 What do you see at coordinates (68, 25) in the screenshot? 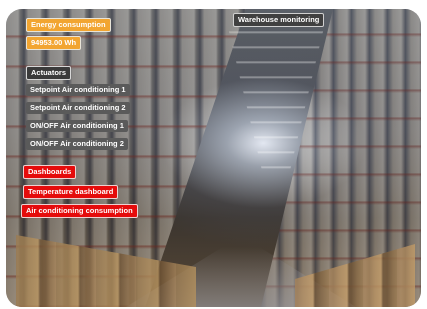
I see `energy-consumption-label: Energy consumption` at bounding box center [68, 25].